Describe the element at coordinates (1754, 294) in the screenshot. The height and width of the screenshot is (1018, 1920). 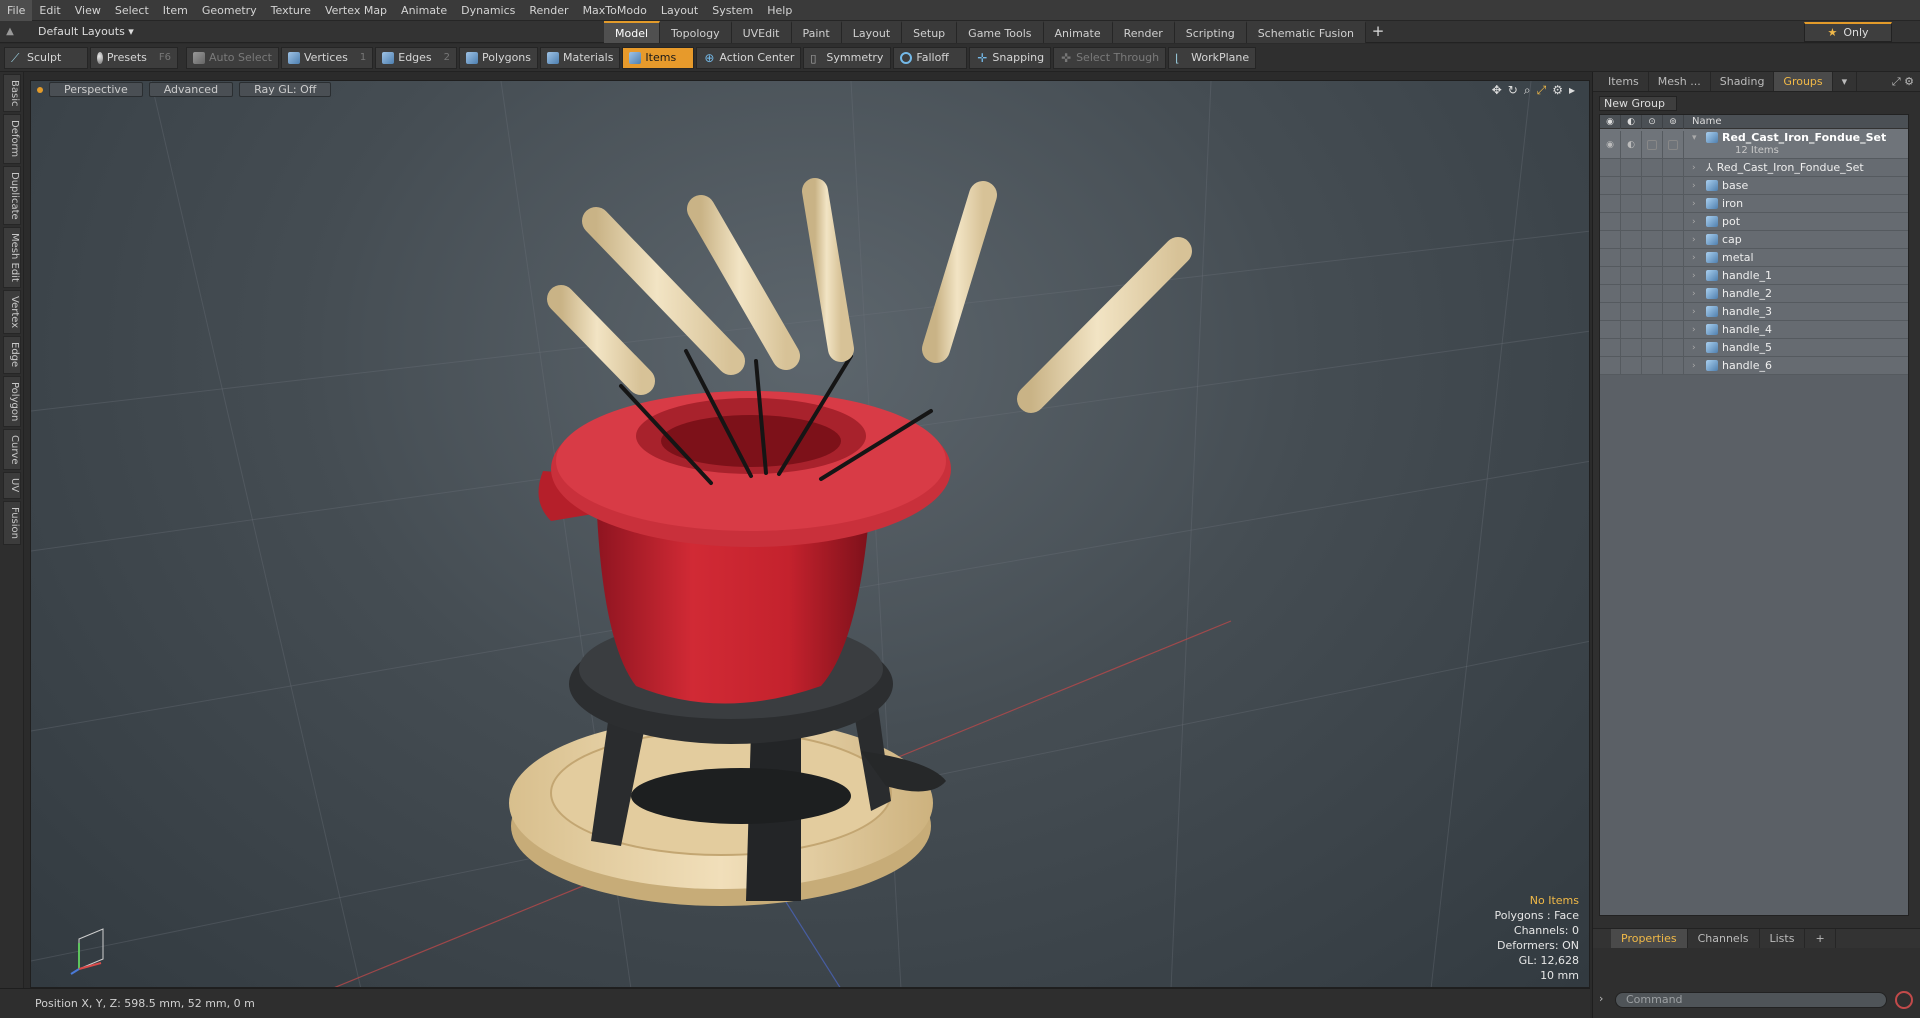
I see `tree-row: › handle_2` at that location.